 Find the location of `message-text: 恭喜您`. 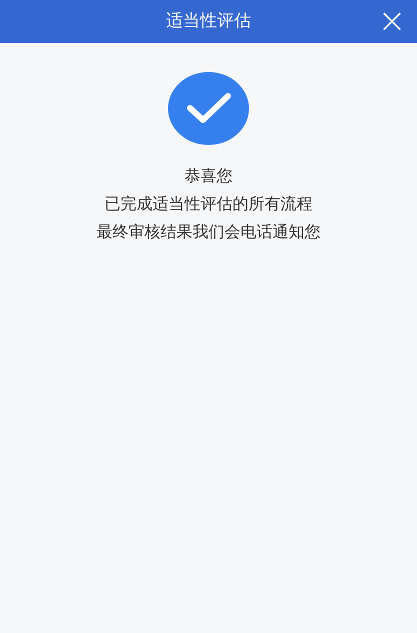

message-text: 恭喜您 is located at coordinates (208, 175).